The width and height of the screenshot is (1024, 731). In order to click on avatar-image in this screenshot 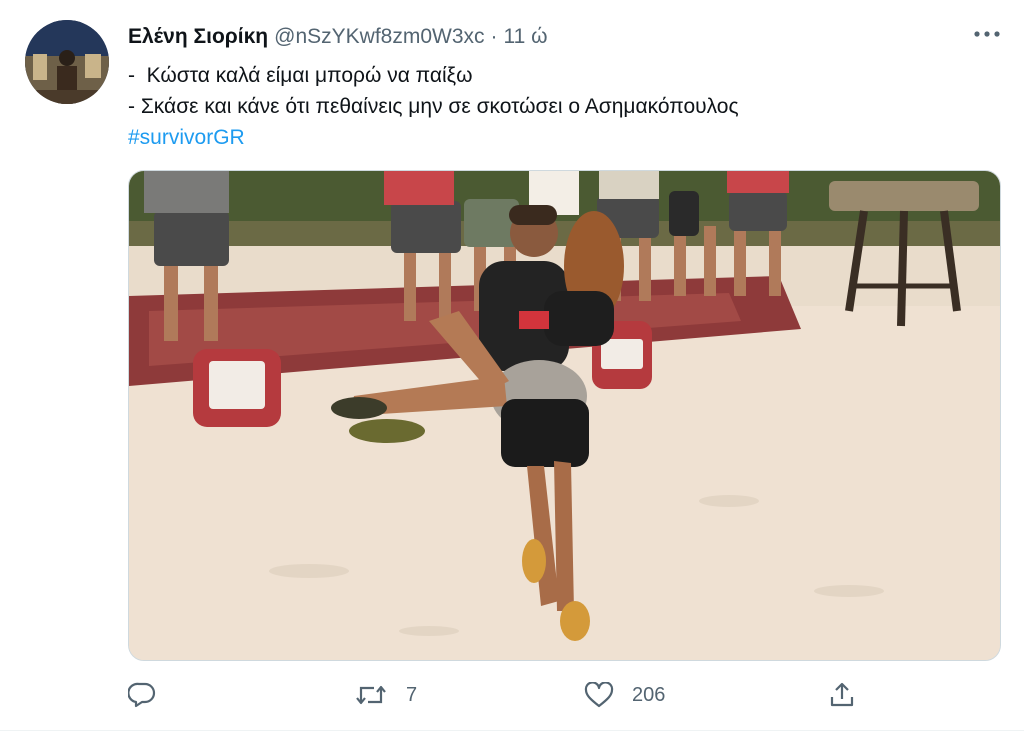, I will do `click(67, 62)`.